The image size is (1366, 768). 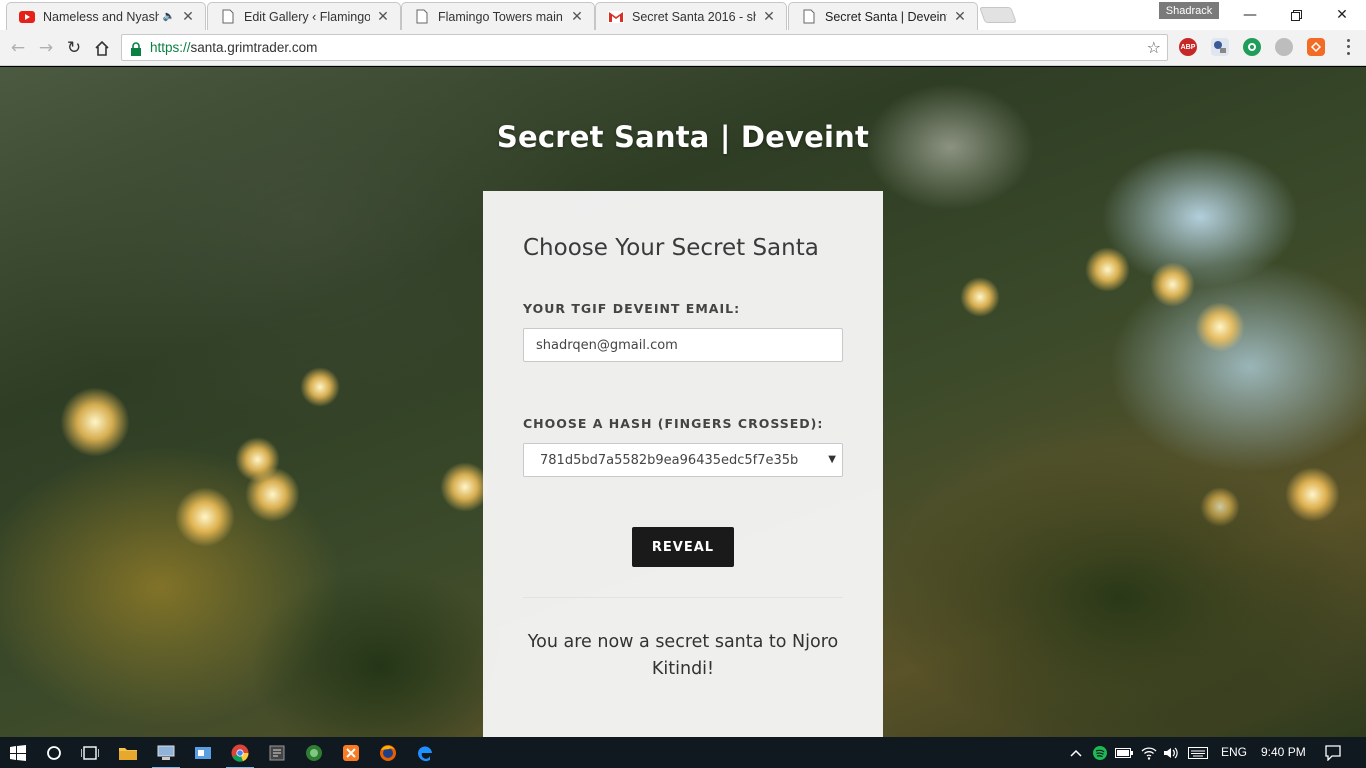 I want to click on windows-taskbar: ENG 9:40 PM, so click(x=683, y=752).